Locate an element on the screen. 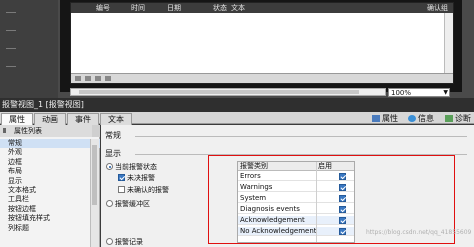 The width and height of the screenshot is (474, 247). column-header-number: 编号 is located at coordinates (103, 8).